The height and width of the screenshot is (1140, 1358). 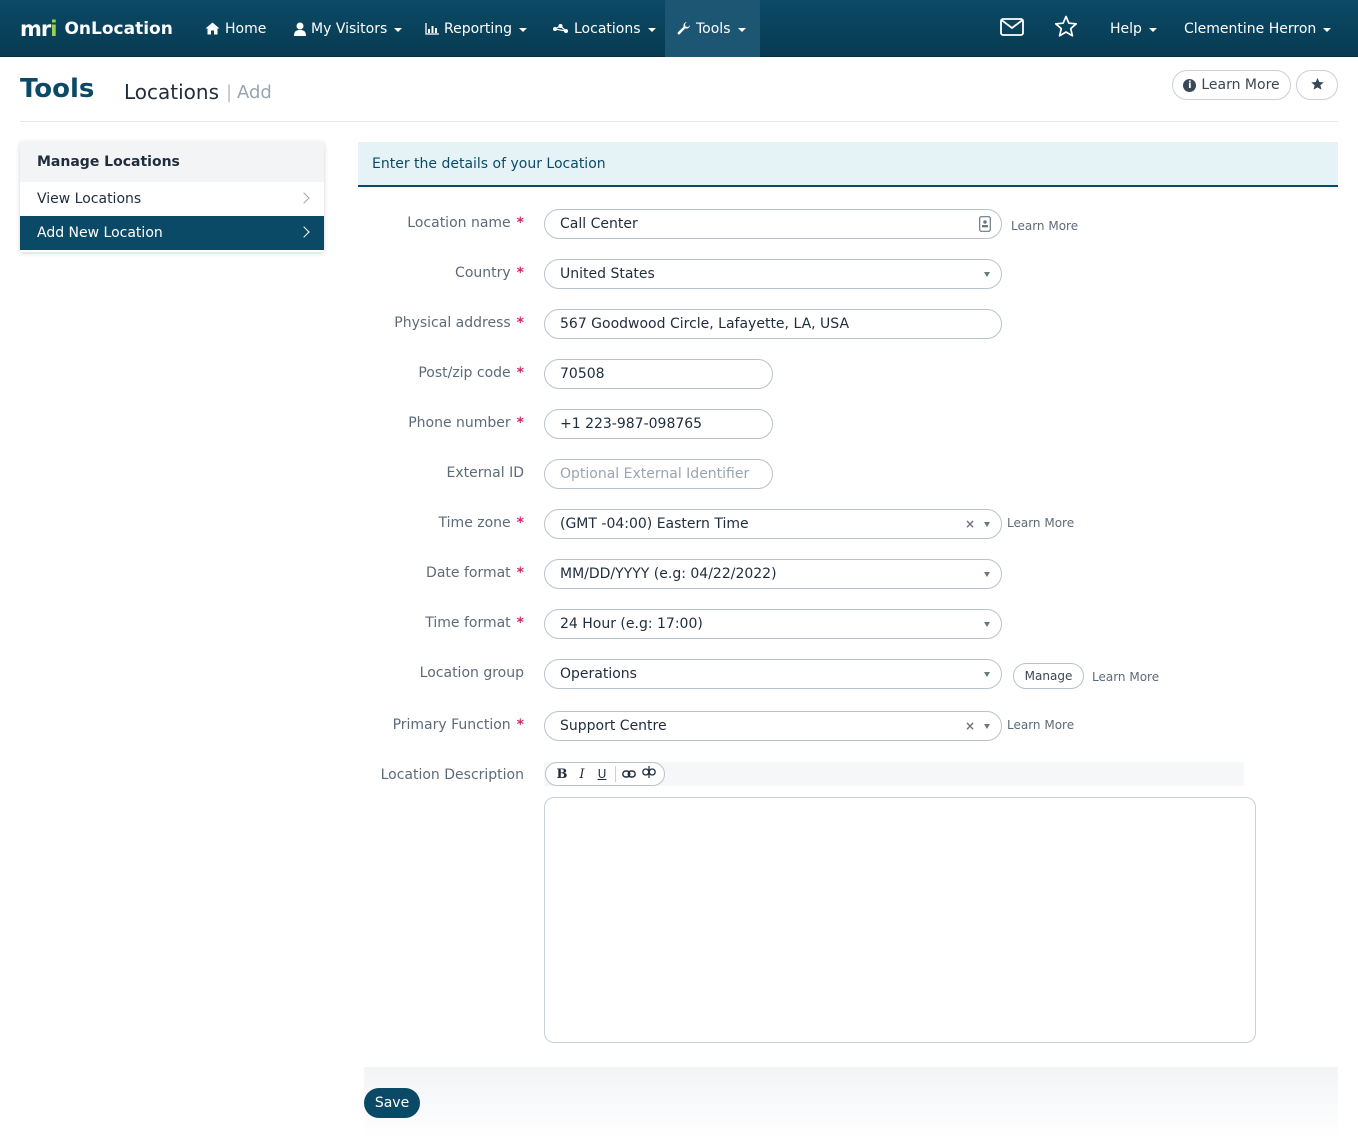 I want to click on bookmark-button, so click(x=1317, y=85).